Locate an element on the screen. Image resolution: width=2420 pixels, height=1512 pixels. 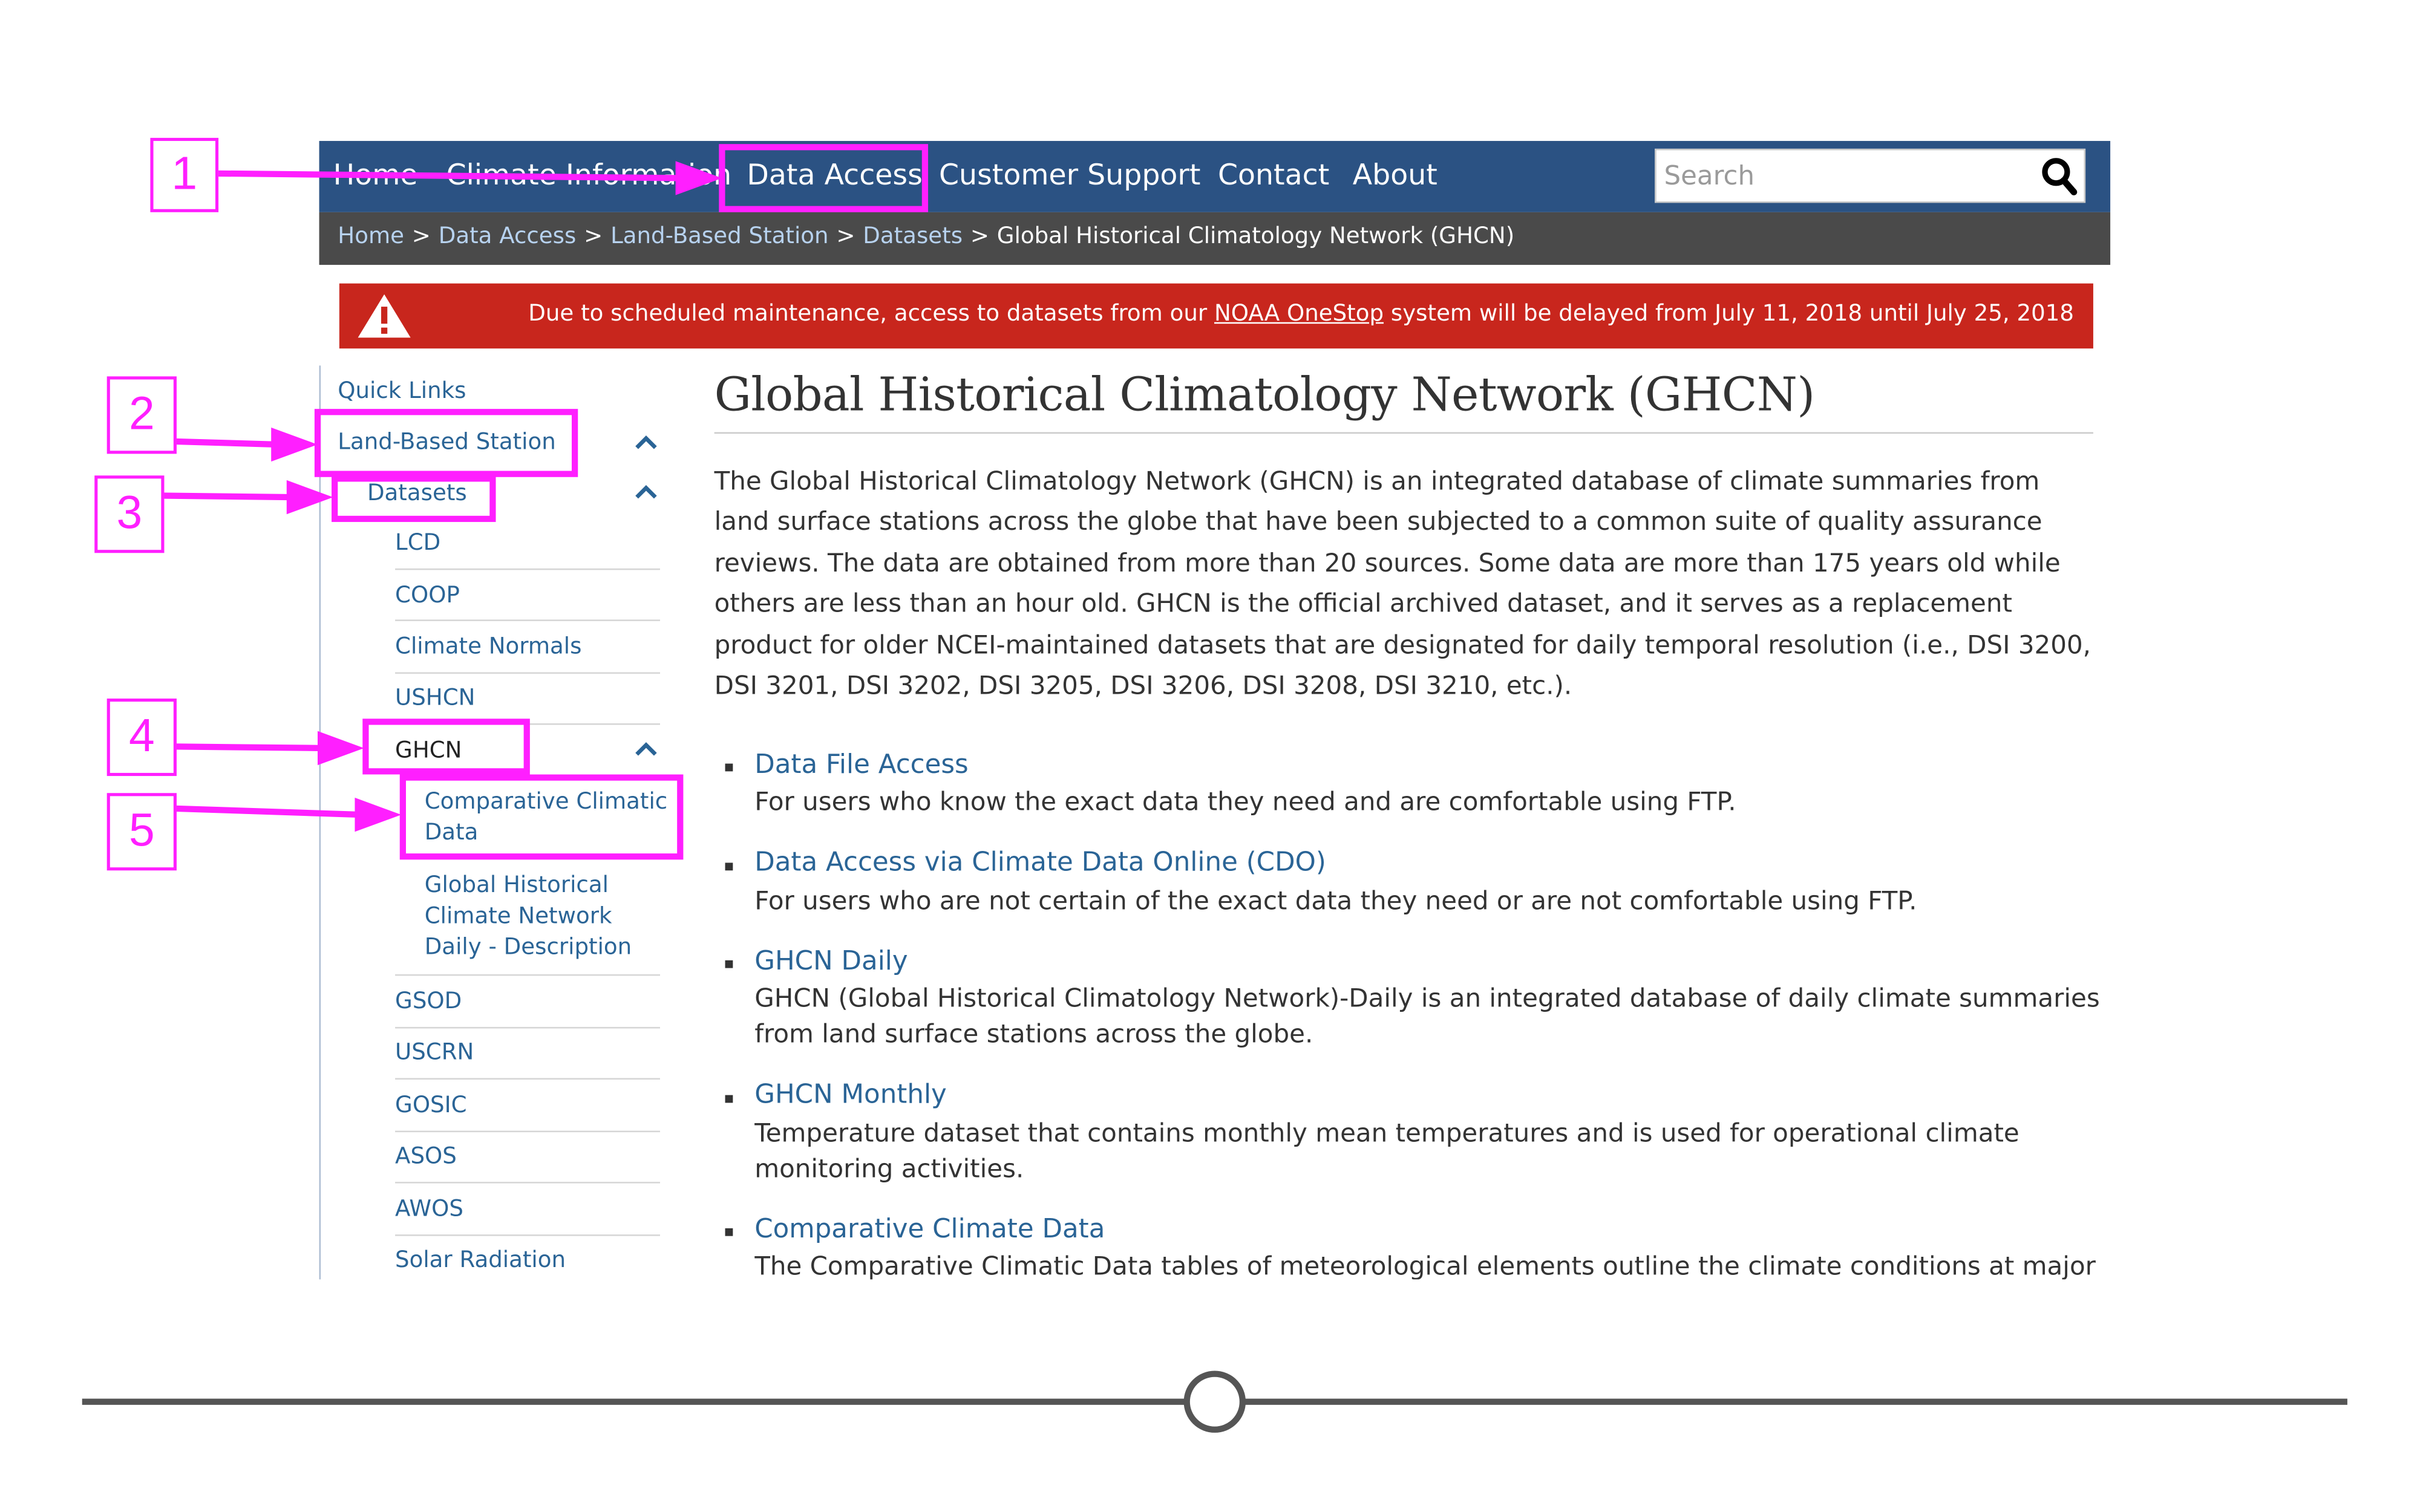
annotation-label-2: 2 is located at coordinates (141, 415).